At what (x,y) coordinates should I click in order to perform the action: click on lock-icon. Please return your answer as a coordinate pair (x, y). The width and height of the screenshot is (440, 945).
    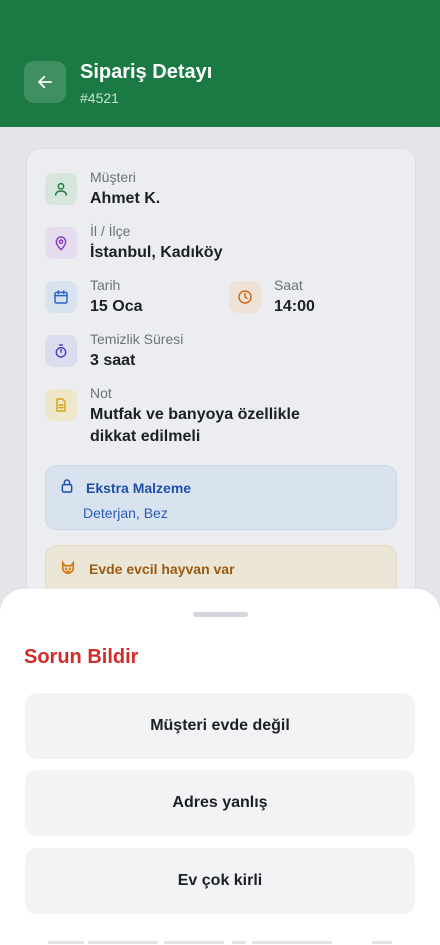
    Looking at the image, I should click on (67, 486).